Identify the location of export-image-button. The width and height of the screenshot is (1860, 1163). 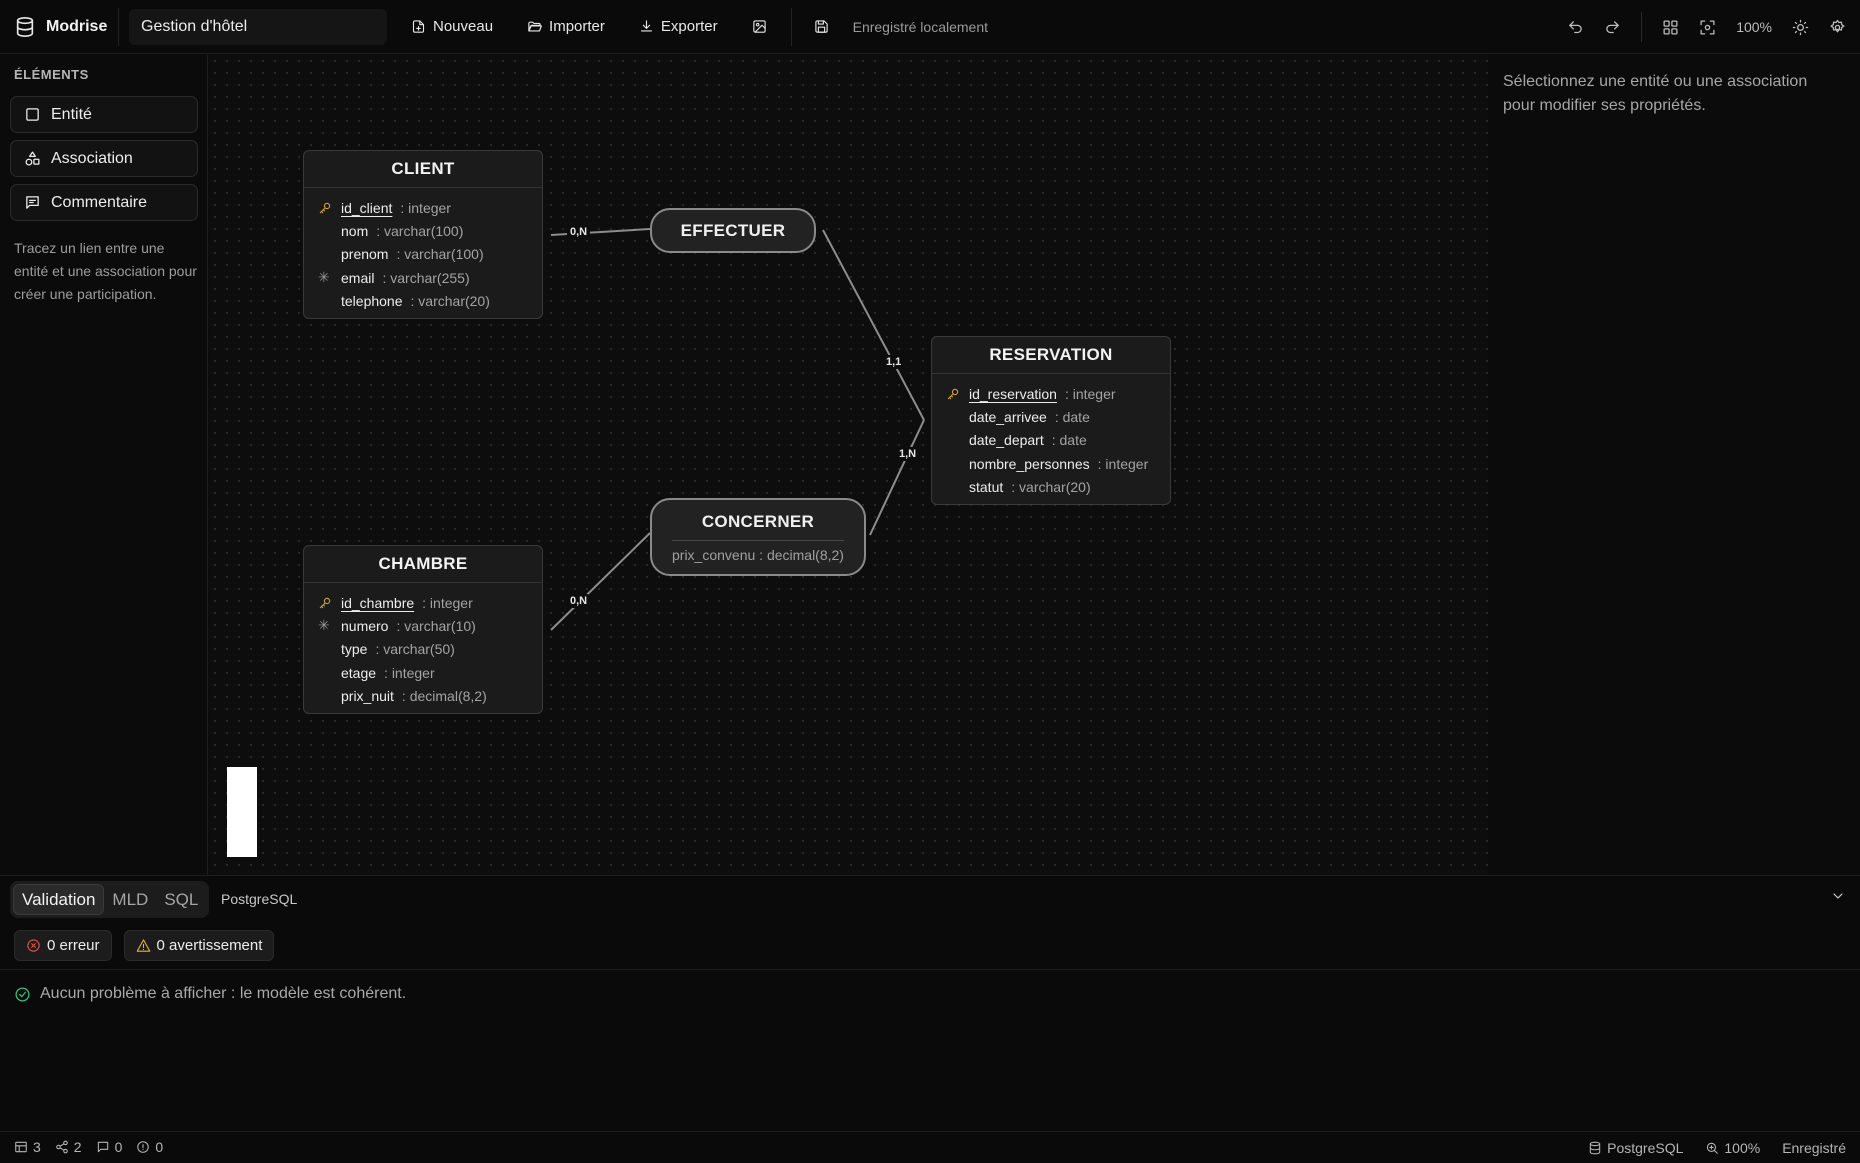
(759, 27).